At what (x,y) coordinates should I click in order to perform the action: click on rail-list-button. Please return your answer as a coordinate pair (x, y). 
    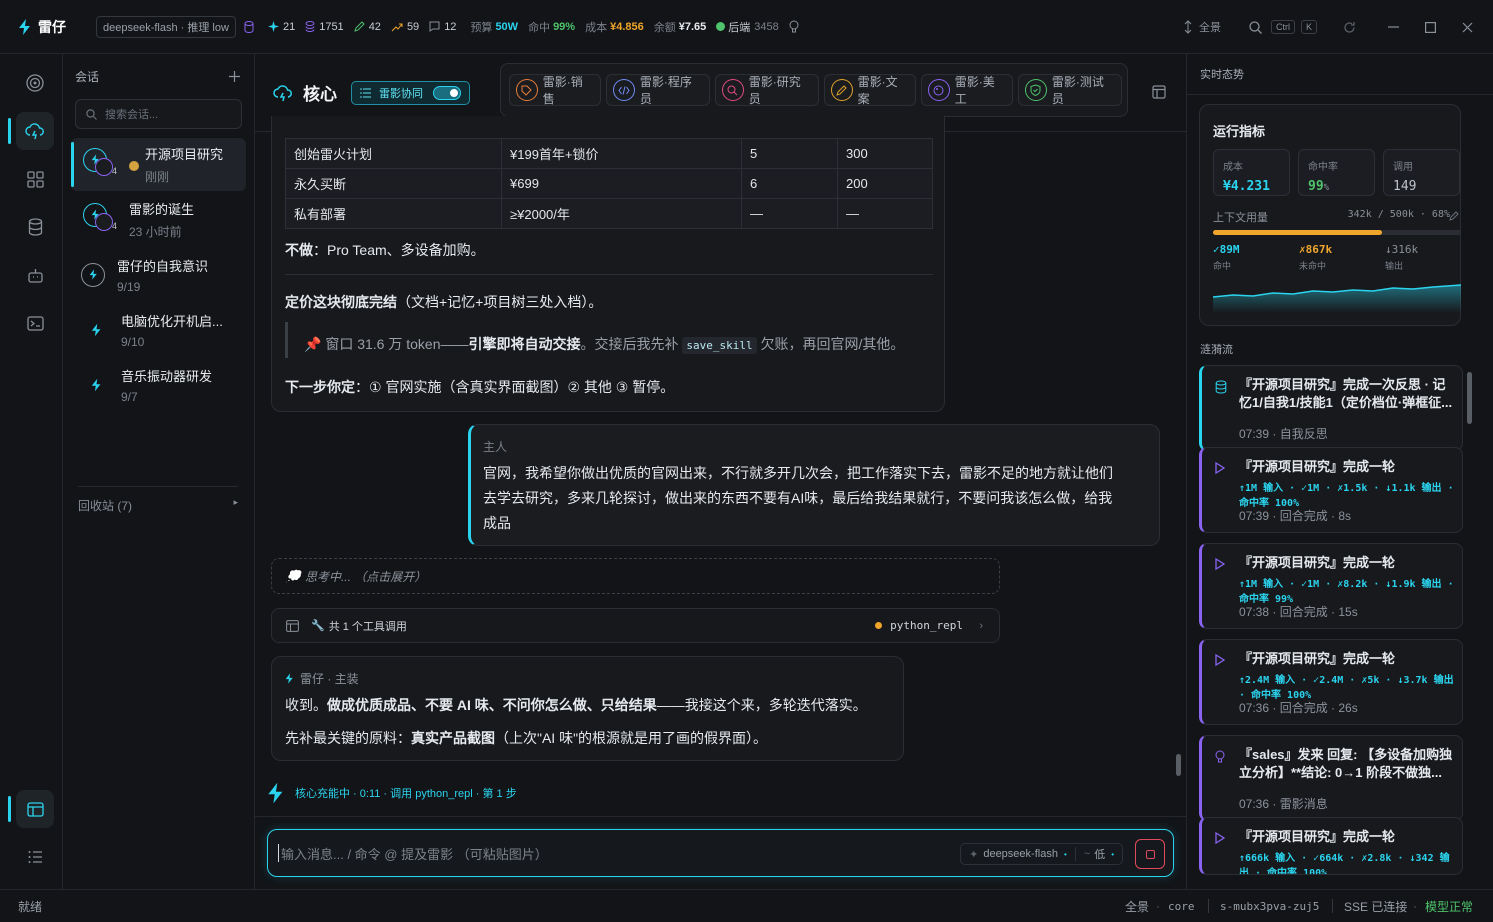
    Looking at the image, I should click on (35, 857).